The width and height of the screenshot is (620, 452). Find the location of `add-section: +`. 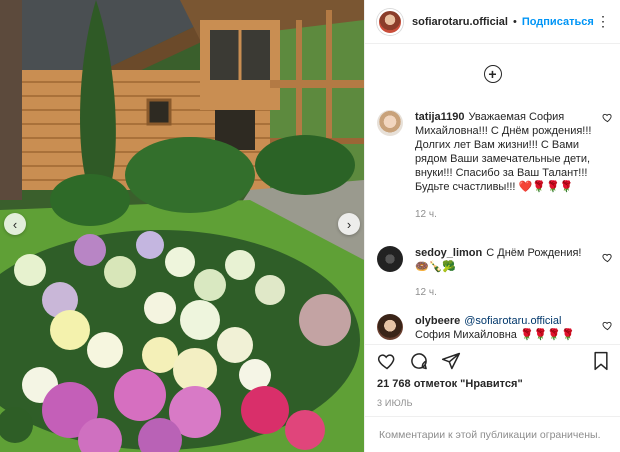

add-section: + is located at coordinates (492, 74).